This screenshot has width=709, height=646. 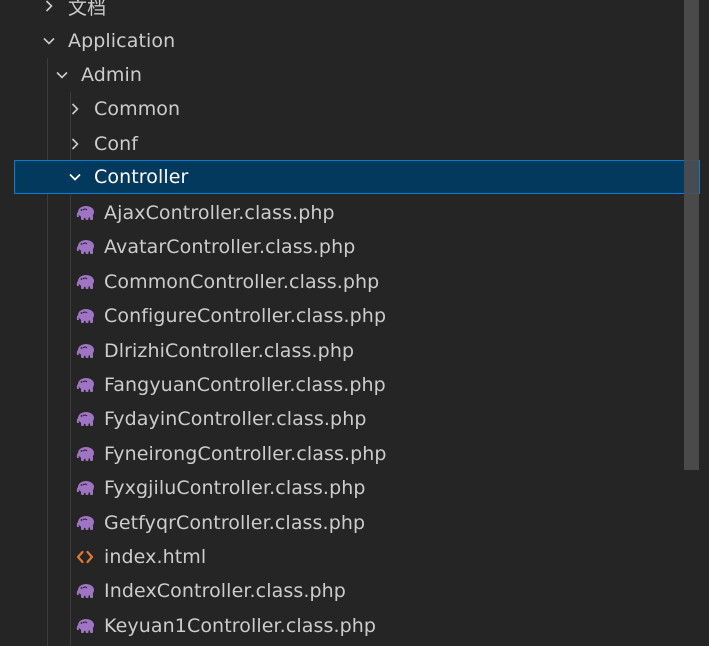 I want to click on tree-folder-common: Common, so click(x=342, y=109).